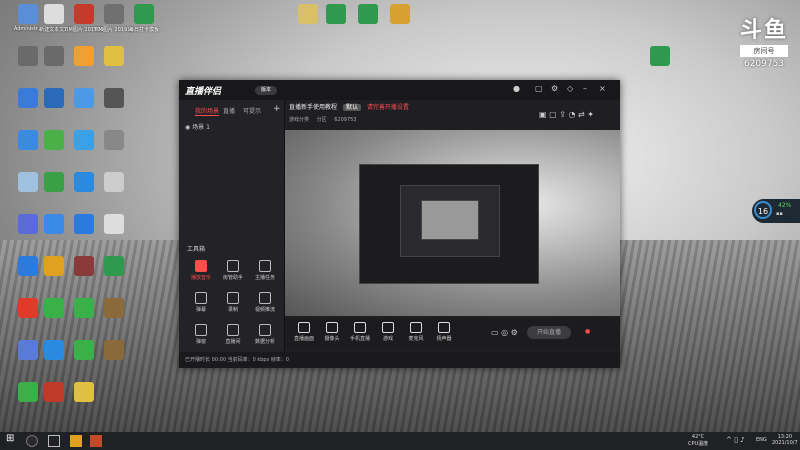  I want to click on tool-button: 房管助手, so click(233, 270).